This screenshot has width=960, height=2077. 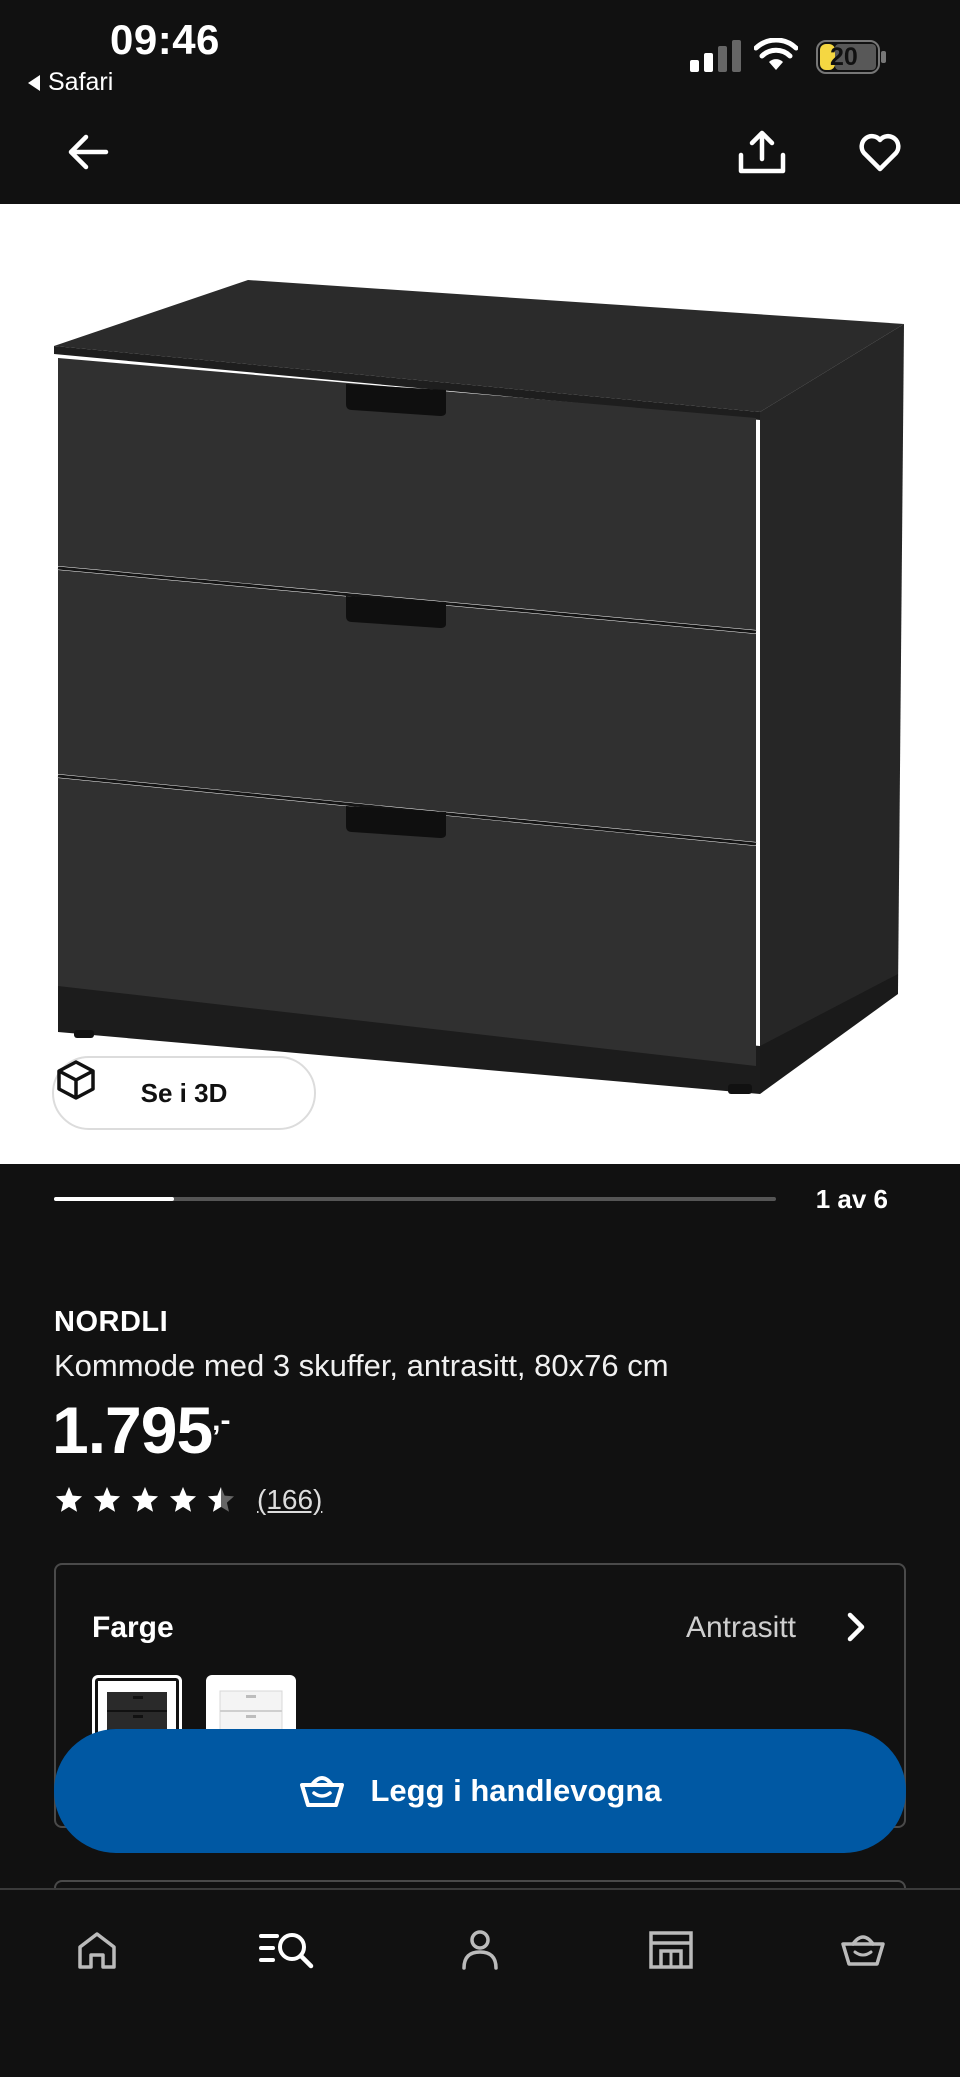 I want to click on battery-level-text: 20, so click(x=844, y=57).